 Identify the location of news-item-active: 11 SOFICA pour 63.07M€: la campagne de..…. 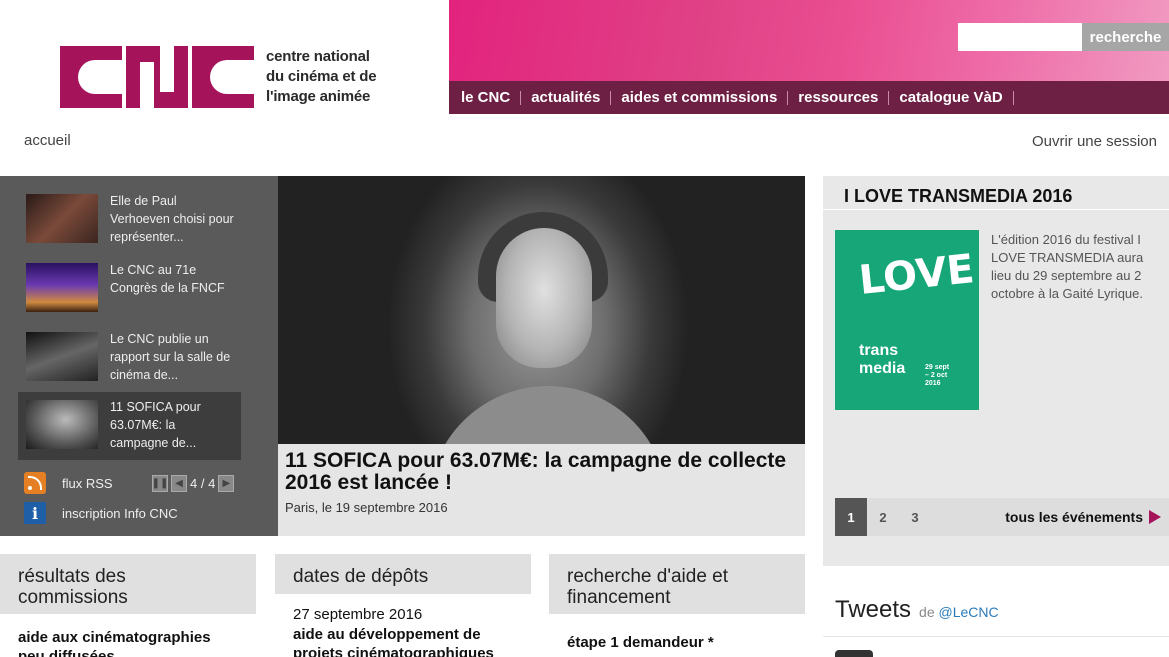
(129, 426).